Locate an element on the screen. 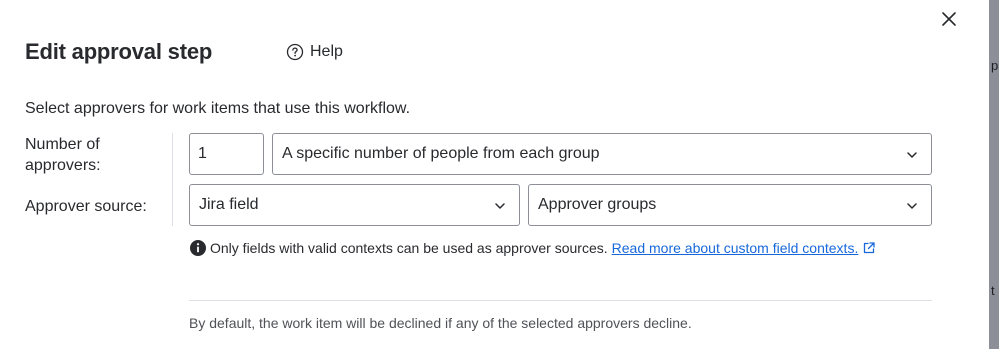 Image resolution: width=999 pixels, height=349 pixels. background-text: p is located at coordinates (995, 65).